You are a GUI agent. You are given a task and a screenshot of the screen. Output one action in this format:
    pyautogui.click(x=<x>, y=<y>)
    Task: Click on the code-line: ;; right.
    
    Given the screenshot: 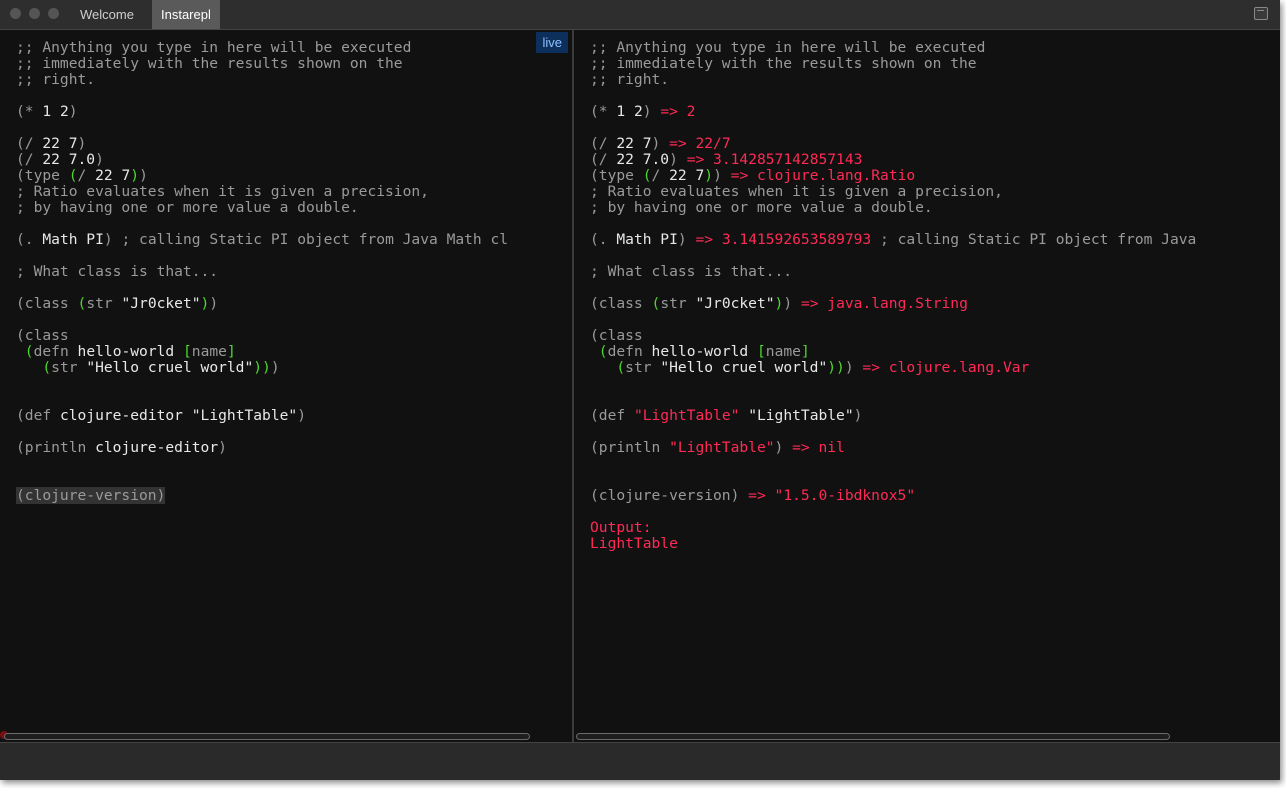 What is the action you would take?
    pyautogui.click(x=56, y=79)
    